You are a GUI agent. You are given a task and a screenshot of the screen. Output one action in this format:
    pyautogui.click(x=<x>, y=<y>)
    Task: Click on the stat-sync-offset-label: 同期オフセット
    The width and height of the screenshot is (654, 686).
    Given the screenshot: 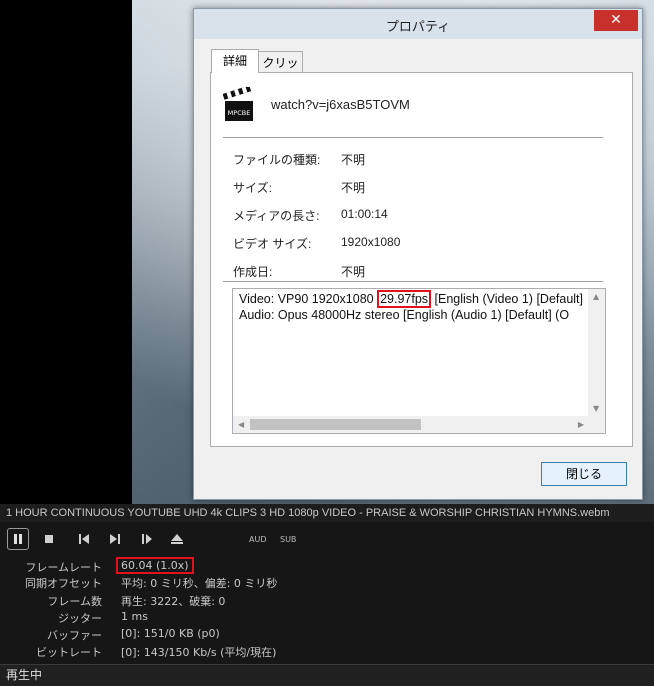 What is the action you would take?
    pyautogui.click(x=63, y=583)
    